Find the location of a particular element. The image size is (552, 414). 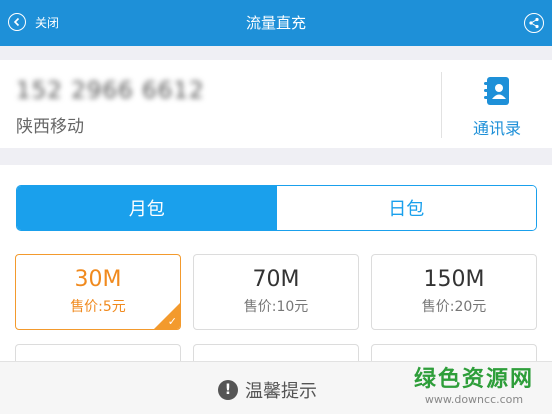

watermark-url: www.downcc.com is located at coordinates (474, 399).